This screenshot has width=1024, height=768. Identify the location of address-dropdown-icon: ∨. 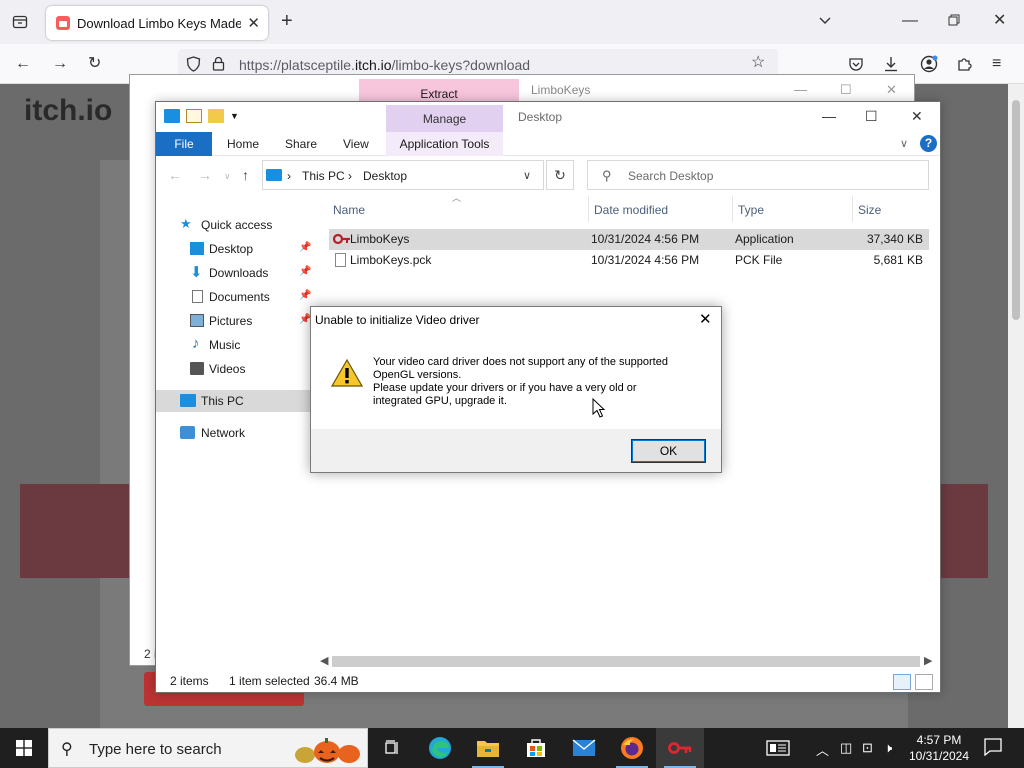
(527, 175).